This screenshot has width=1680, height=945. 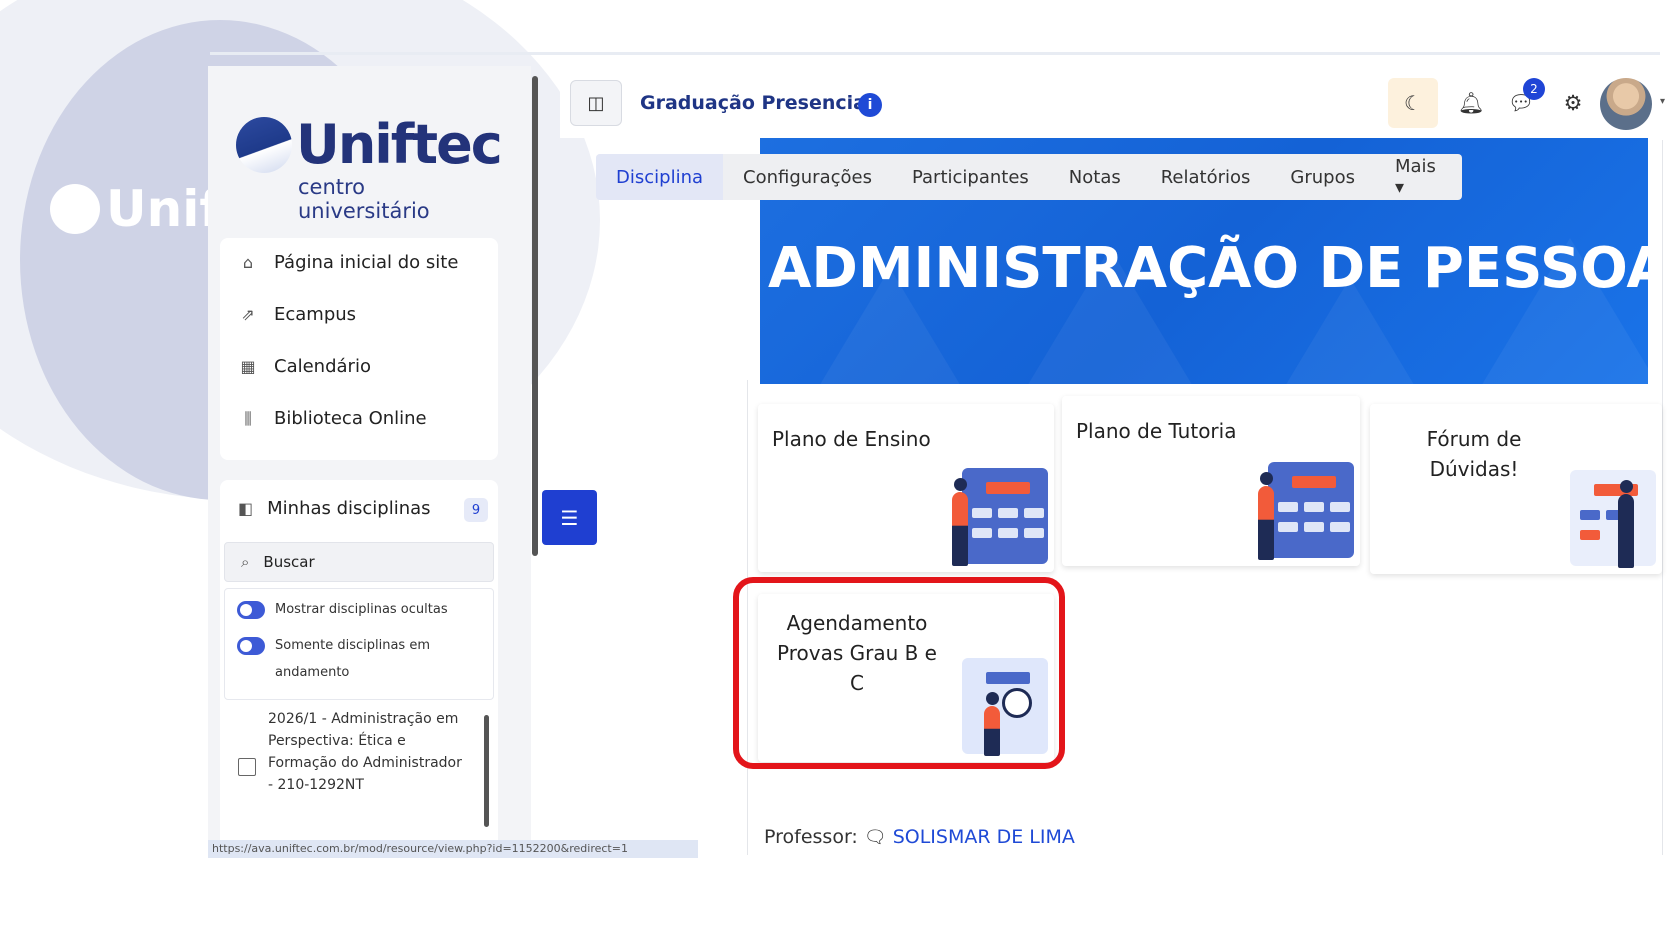 I want to click on toggle-show-hidden, so click(x=251, y=610).